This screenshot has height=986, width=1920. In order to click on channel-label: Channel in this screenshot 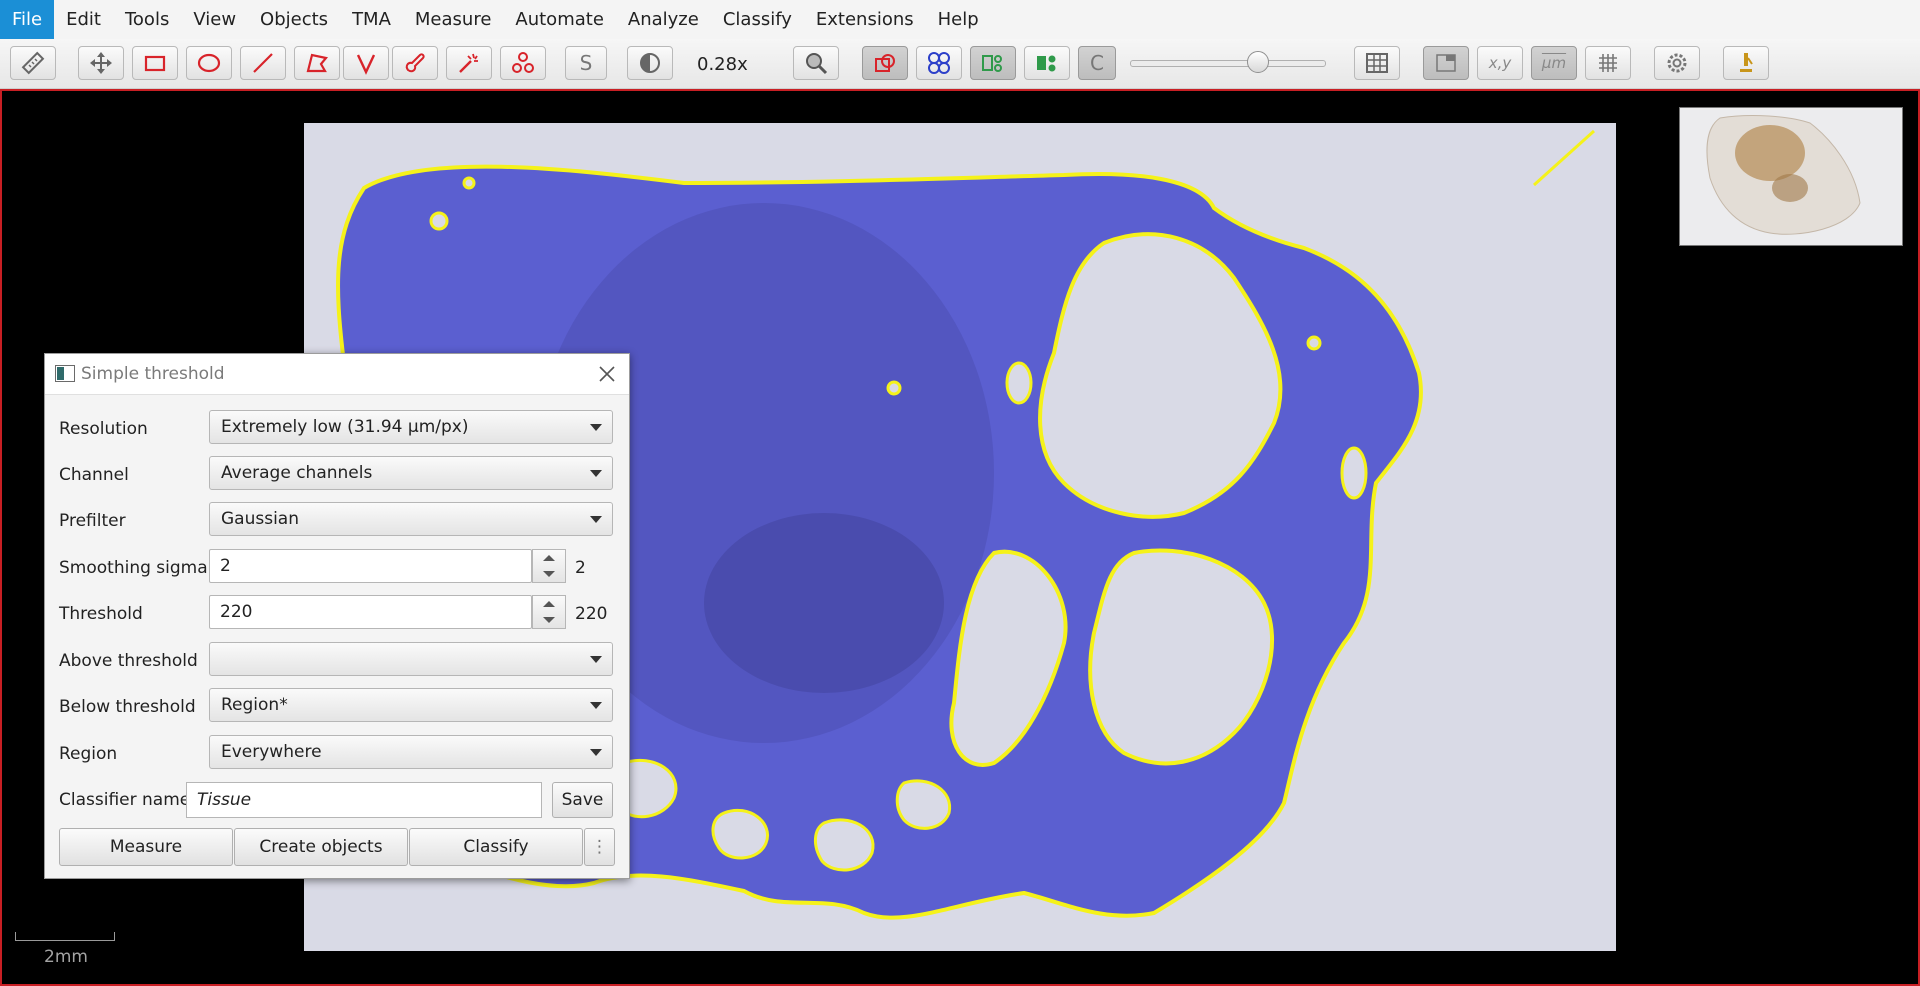, I will do `click(94, 475)`.